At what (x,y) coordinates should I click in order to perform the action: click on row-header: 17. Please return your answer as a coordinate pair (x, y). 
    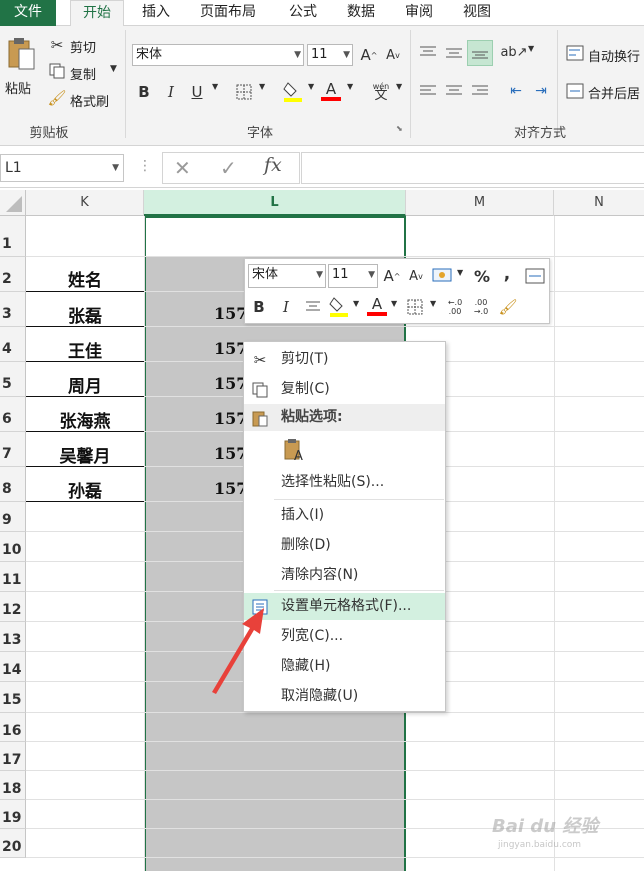
    Looking at the image, I should click on (13, 756).